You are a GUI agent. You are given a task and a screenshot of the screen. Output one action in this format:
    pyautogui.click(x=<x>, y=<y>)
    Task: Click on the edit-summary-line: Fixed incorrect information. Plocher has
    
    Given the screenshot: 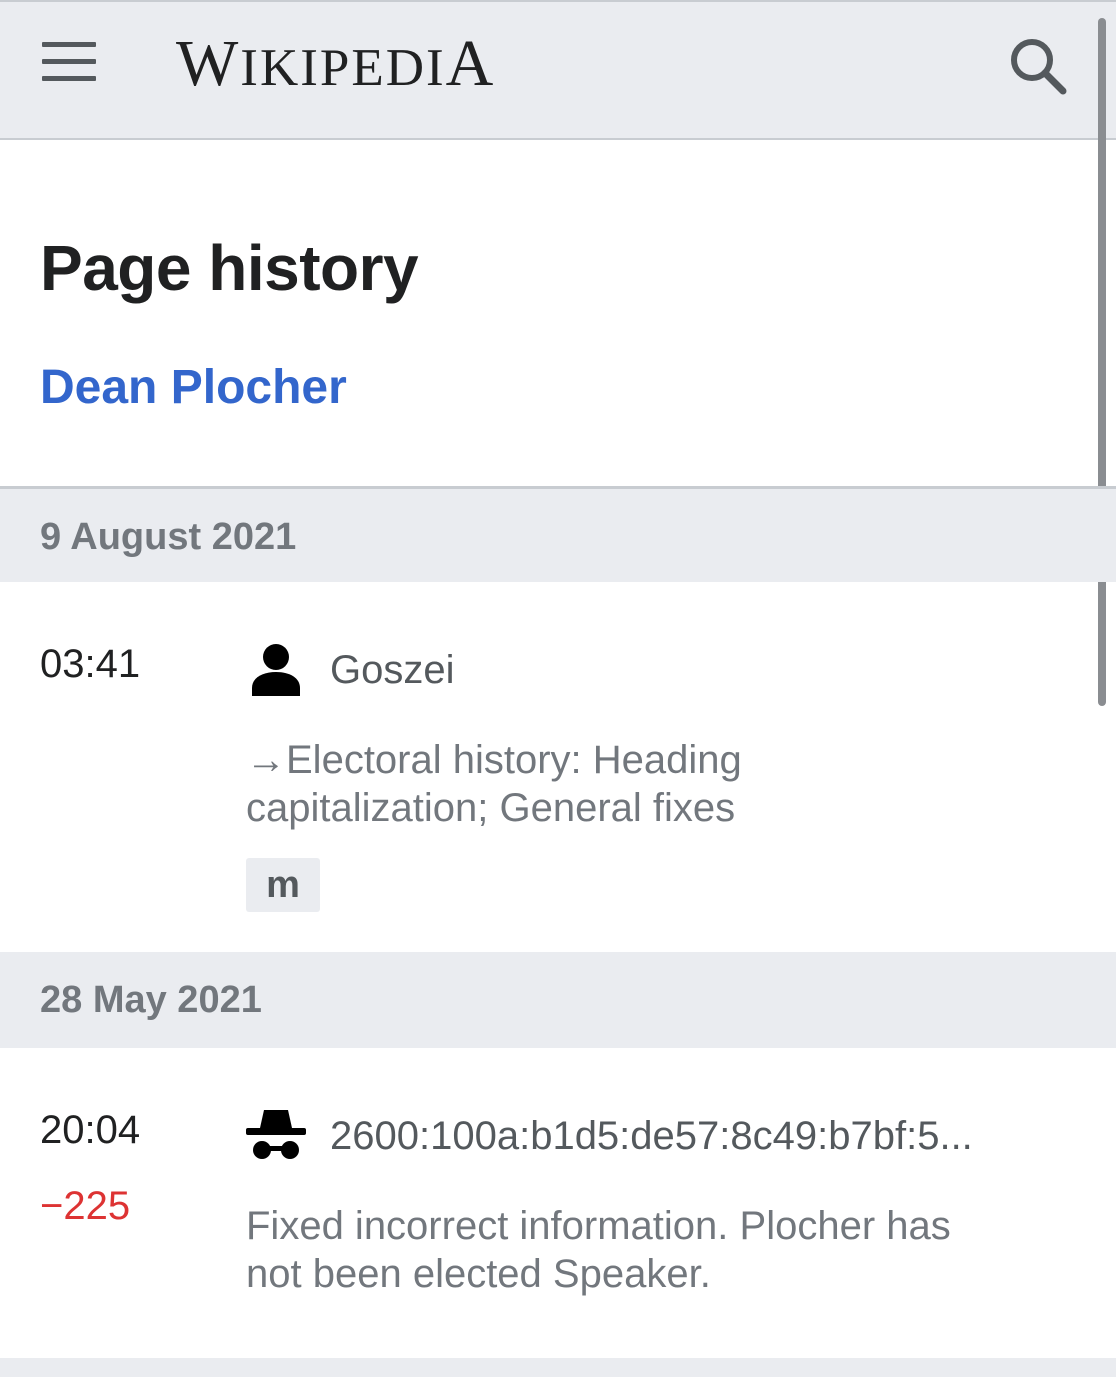 What is the action you would take?
    pyautogui.click(x=598, y=1226)
    